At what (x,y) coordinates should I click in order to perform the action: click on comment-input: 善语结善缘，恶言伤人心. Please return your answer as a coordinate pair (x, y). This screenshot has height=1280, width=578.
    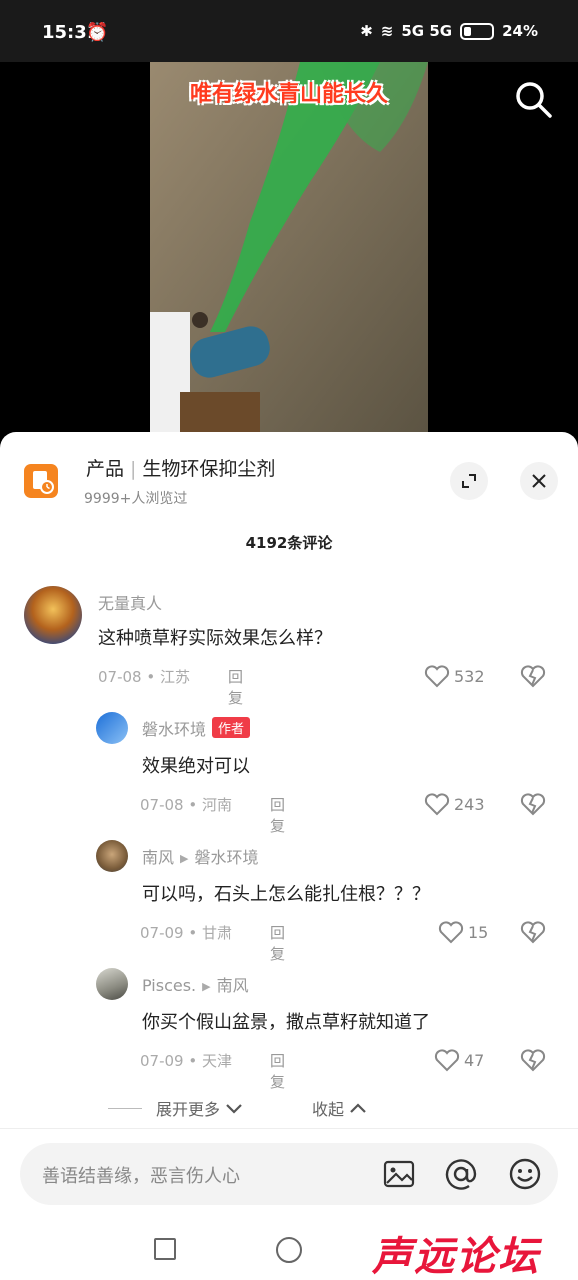
    Looking at the image, I should click on (289, 1174).